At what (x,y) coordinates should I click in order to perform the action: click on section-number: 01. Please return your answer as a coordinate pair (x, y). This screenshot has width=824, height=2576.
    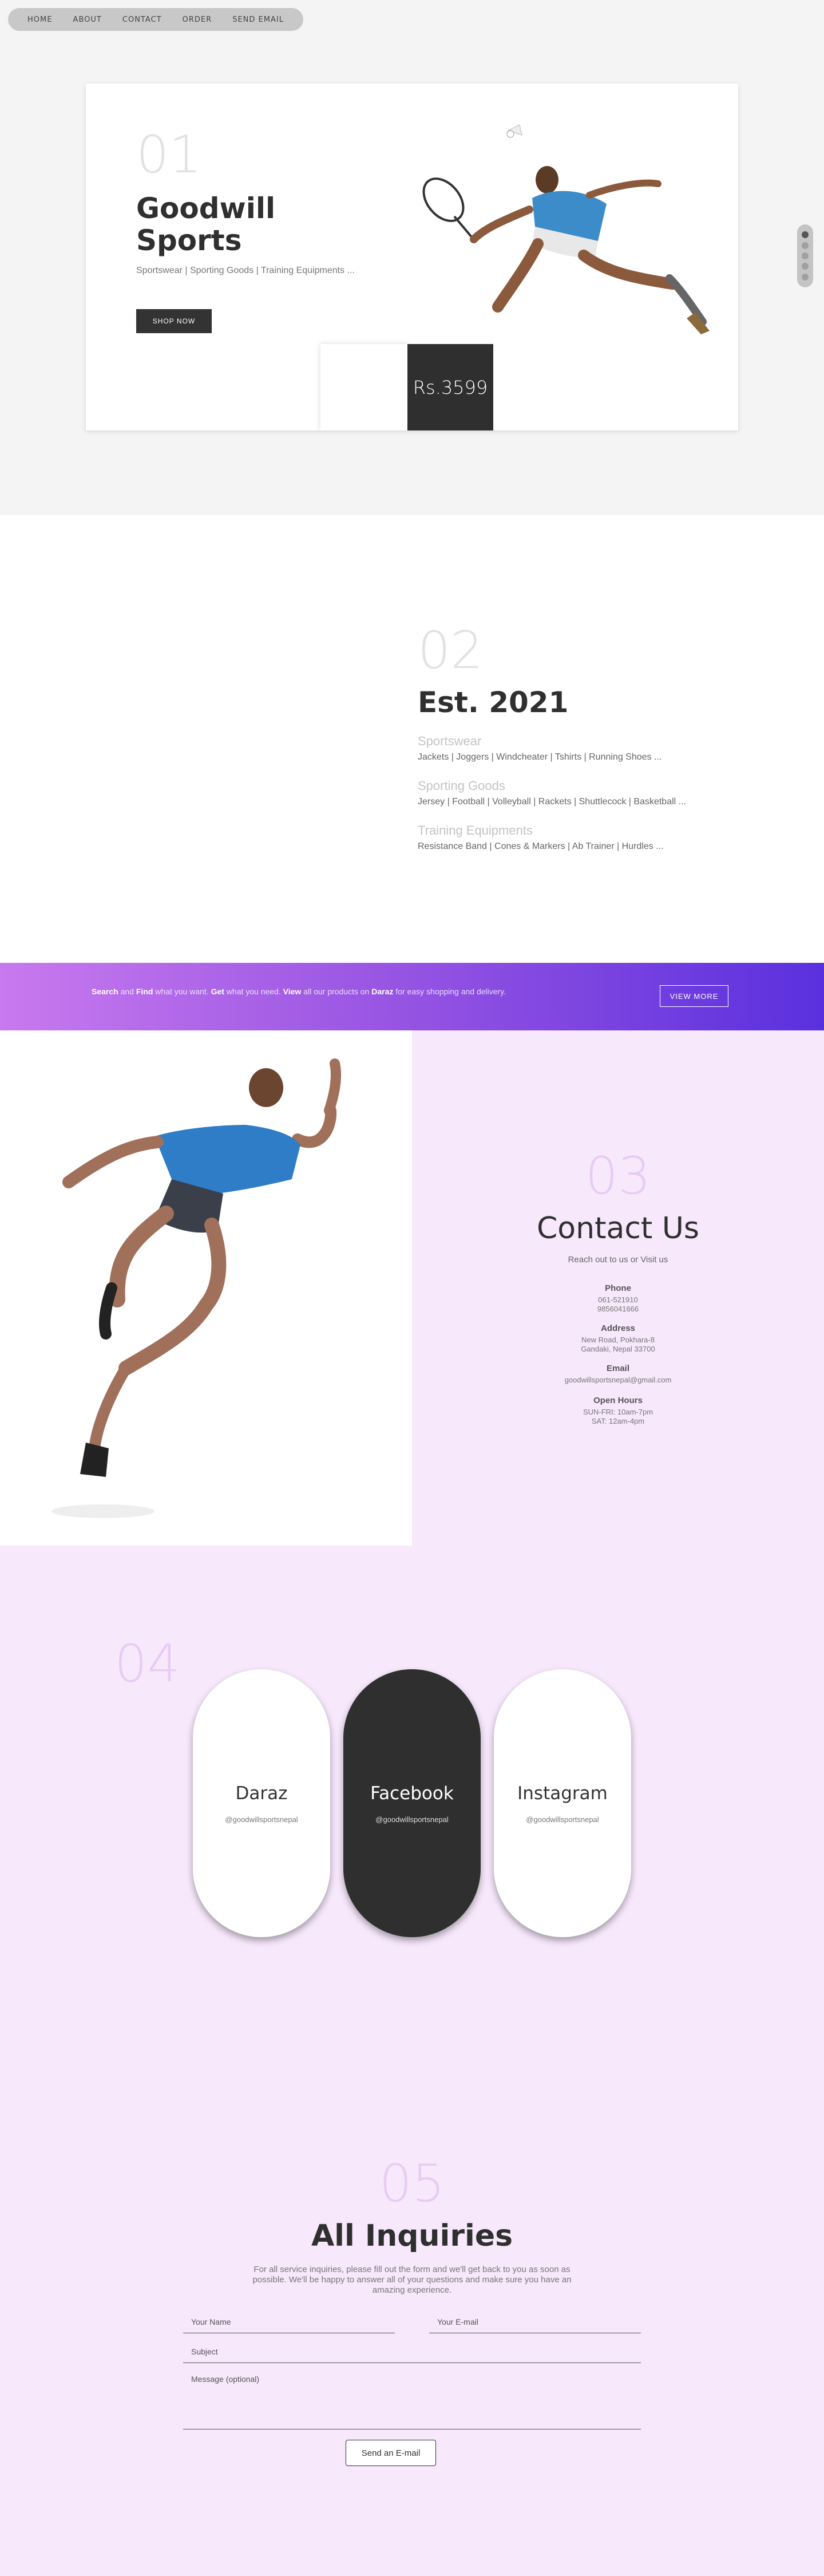
    Looking at the image, I should click on (169, 155).